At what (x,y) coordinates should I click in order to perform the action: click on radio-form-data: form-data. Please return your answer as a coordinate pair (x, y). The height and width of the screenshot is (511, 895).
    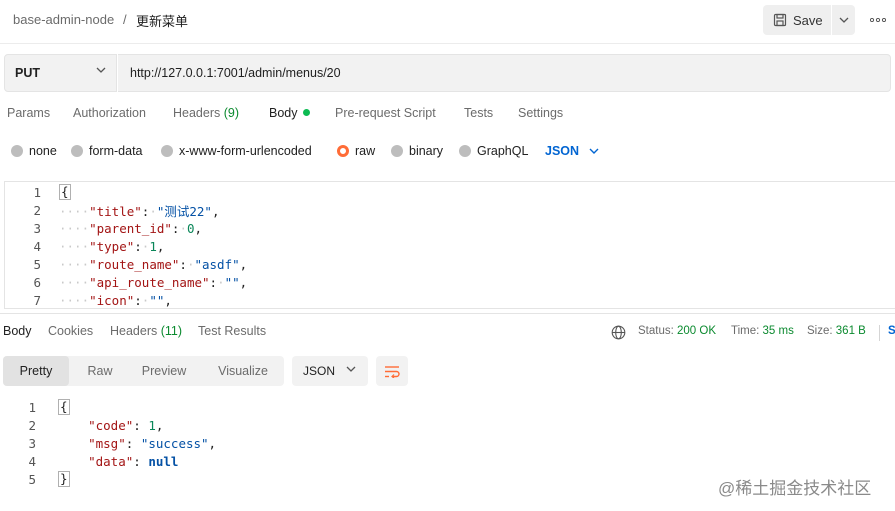
    Looking at the image, I should click on (107, 151).